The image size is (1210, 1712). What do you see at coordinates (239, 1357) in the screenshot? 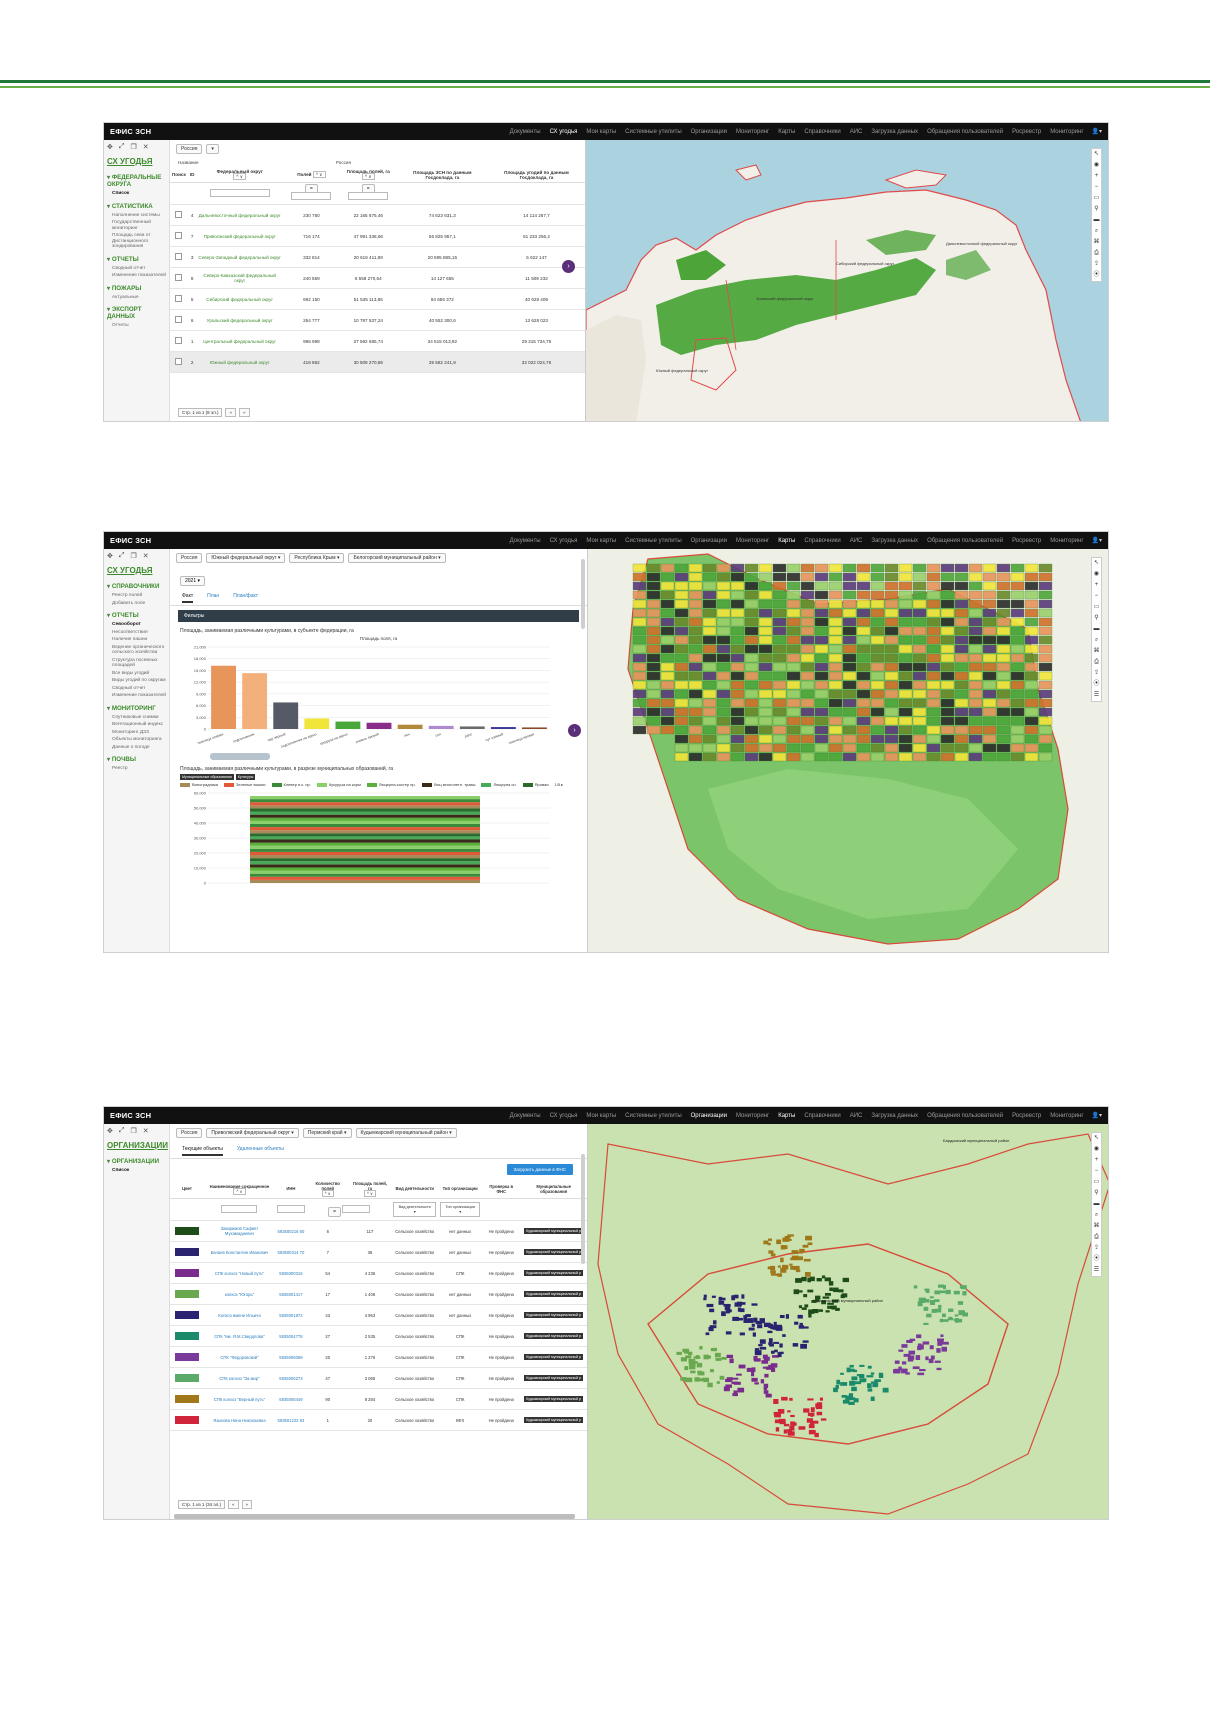
I see `cell-org-name-link: СПК "Федоровский"` at bounding box center [239, 1357].